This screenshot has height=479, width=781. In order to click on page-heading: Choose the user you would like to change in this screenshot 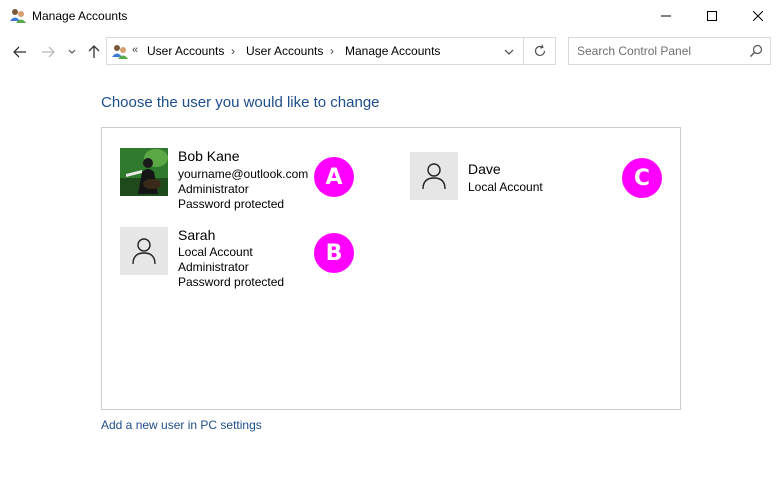, I will do `click(240, 102)`.